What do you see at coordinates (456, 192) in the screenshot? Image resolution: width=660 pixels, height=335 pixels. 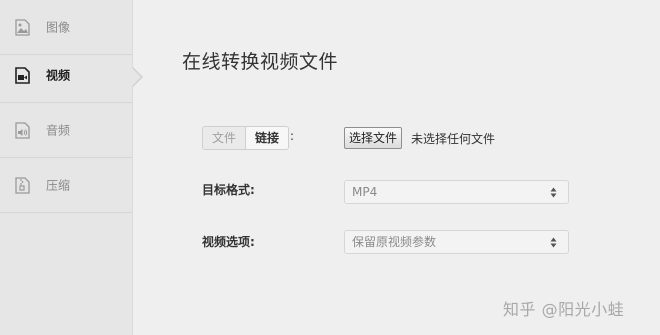 I see `target-format-select: MP4` at bounding box center [456, 192].